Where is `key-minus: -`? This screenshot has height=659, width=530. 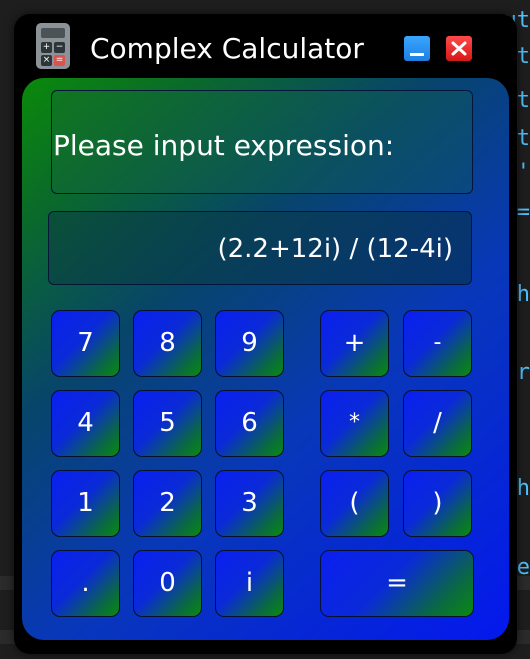
key-minus: - is located at coordinates (437, 343).